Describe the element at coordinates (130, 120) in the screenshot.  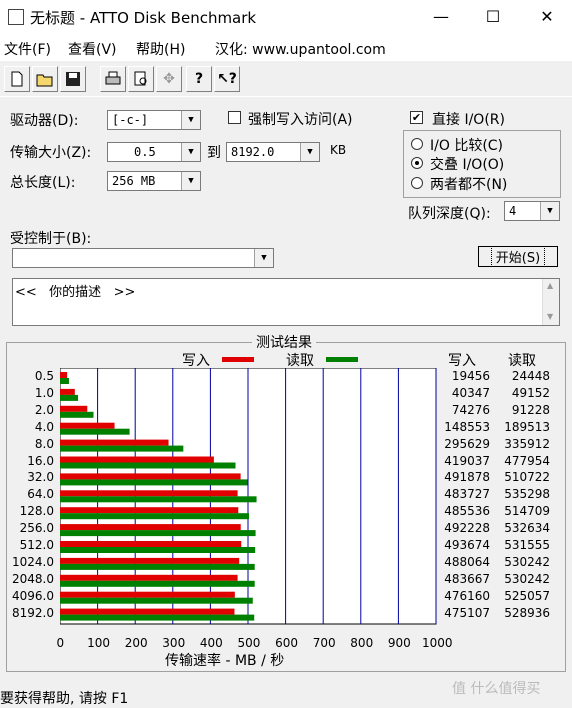
I see `drive-value: [-c-]` at that location.